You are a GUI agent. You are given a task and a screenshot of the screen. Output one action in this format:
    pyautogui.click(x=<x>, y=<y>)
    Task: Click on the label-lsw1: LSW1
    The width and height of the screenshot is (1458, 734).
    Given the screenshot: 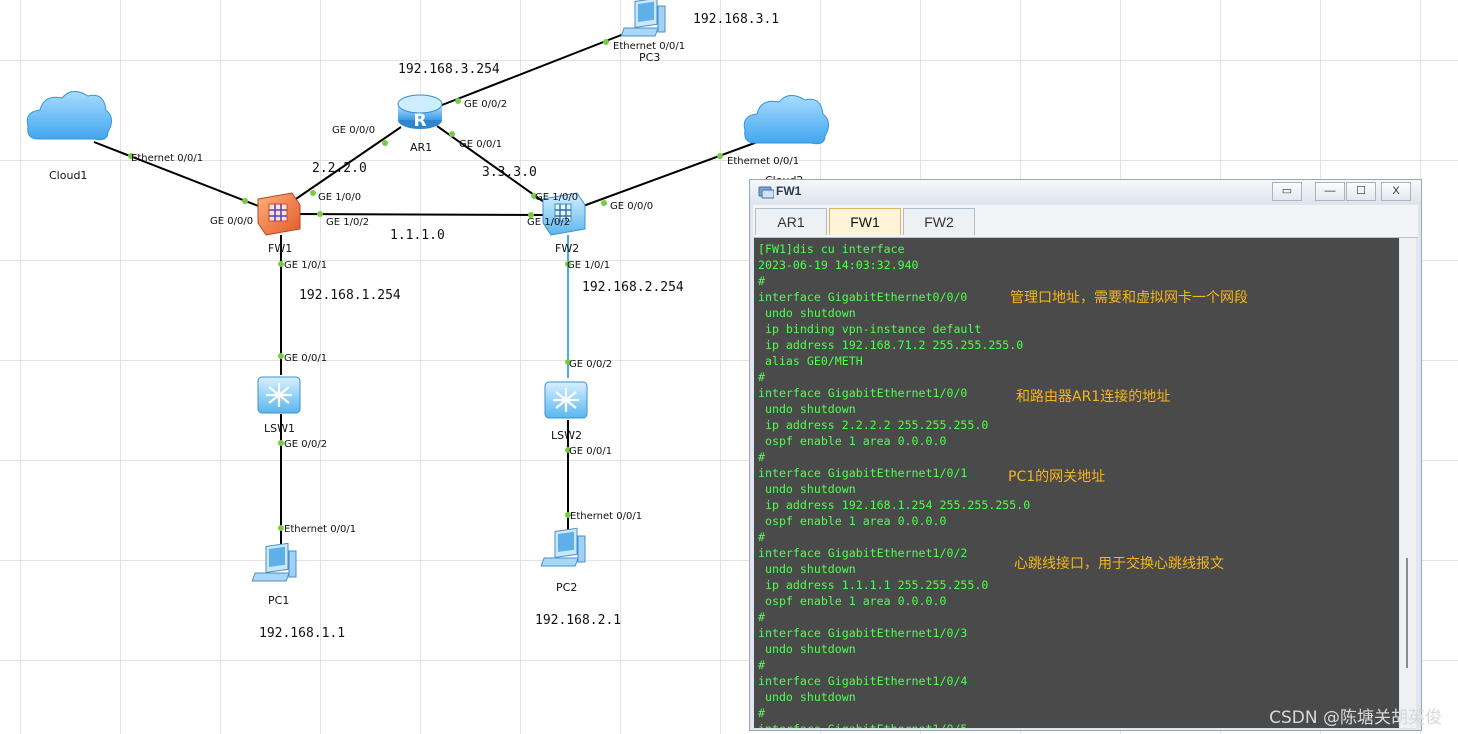 What is the action you would take?
    pyautogui.click(x=279, y=428)
    